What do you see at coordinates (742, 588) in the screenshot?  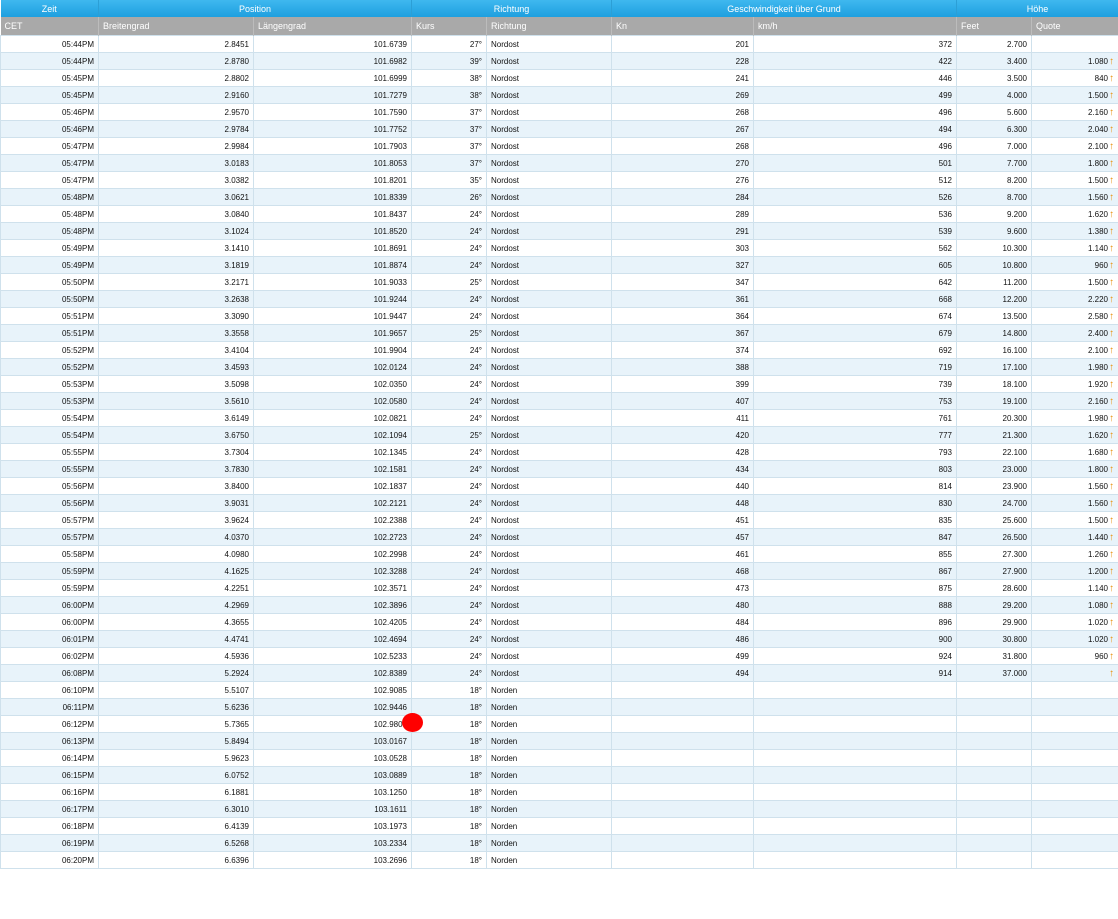 I see `knots-value: 473` at bounding box center [742, 588].